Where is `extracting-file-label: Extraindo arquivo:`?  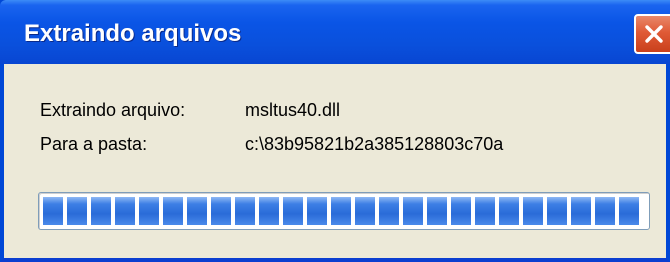
extracting-file-label: Extraindo arquivo: is located at coordinates (113, 110).